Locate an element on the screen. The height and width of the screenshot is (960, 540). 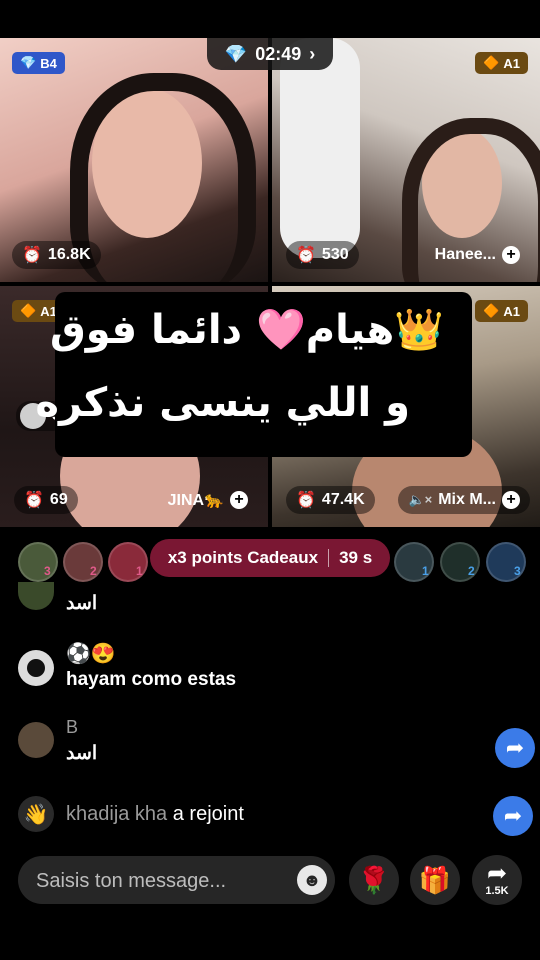
tier-badge: 💎 B4 is located at coordinates (38, 63).